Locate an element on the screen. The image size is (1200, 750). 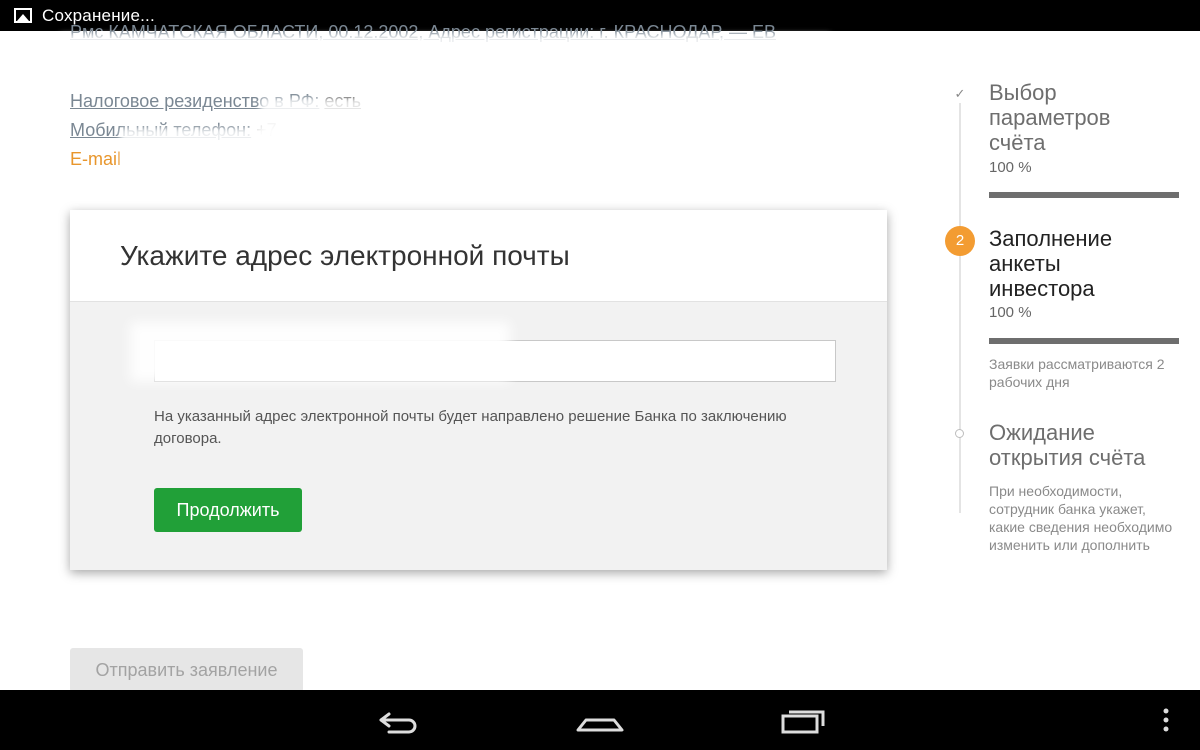
email-label: E-mail is located at coordinates (96, 159).